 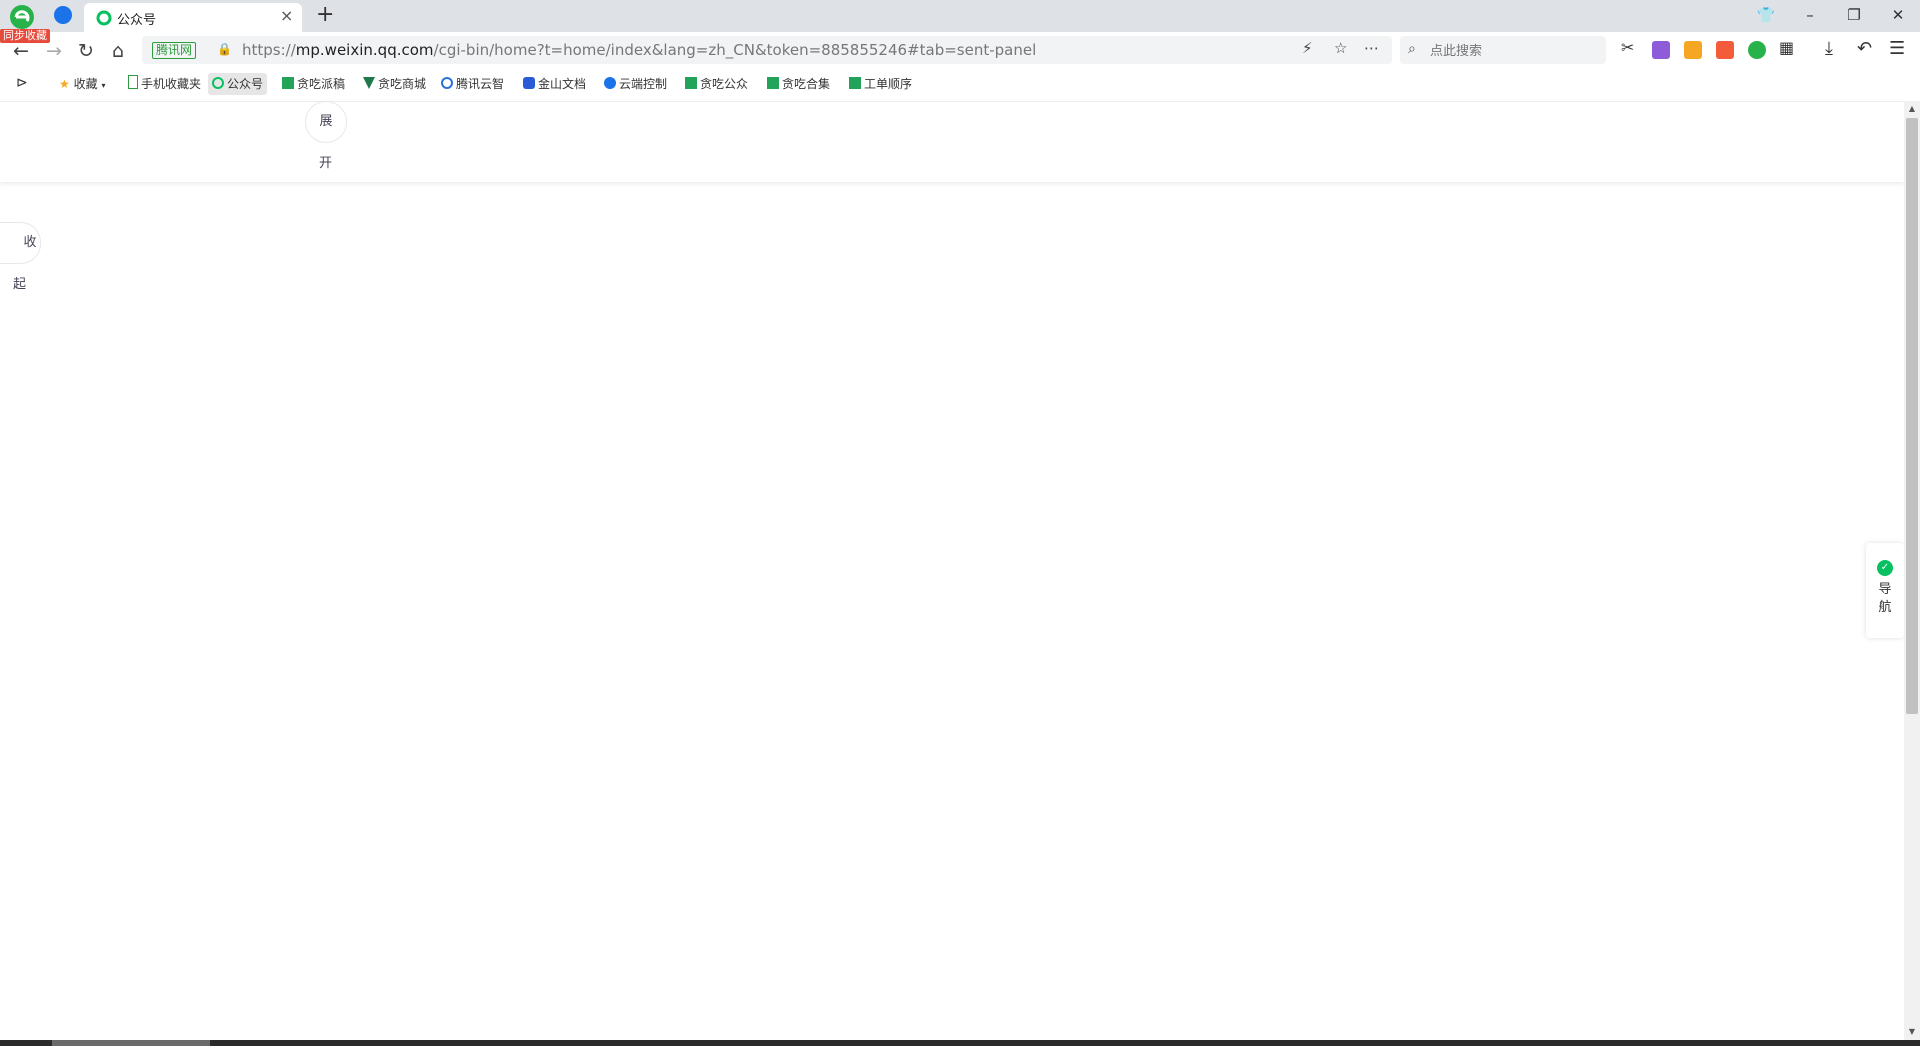 What do you see at coordinates (888, 84) in the screenshot?
I see `bookmark-label: 工单顺序` at bounding box center [888, 84].